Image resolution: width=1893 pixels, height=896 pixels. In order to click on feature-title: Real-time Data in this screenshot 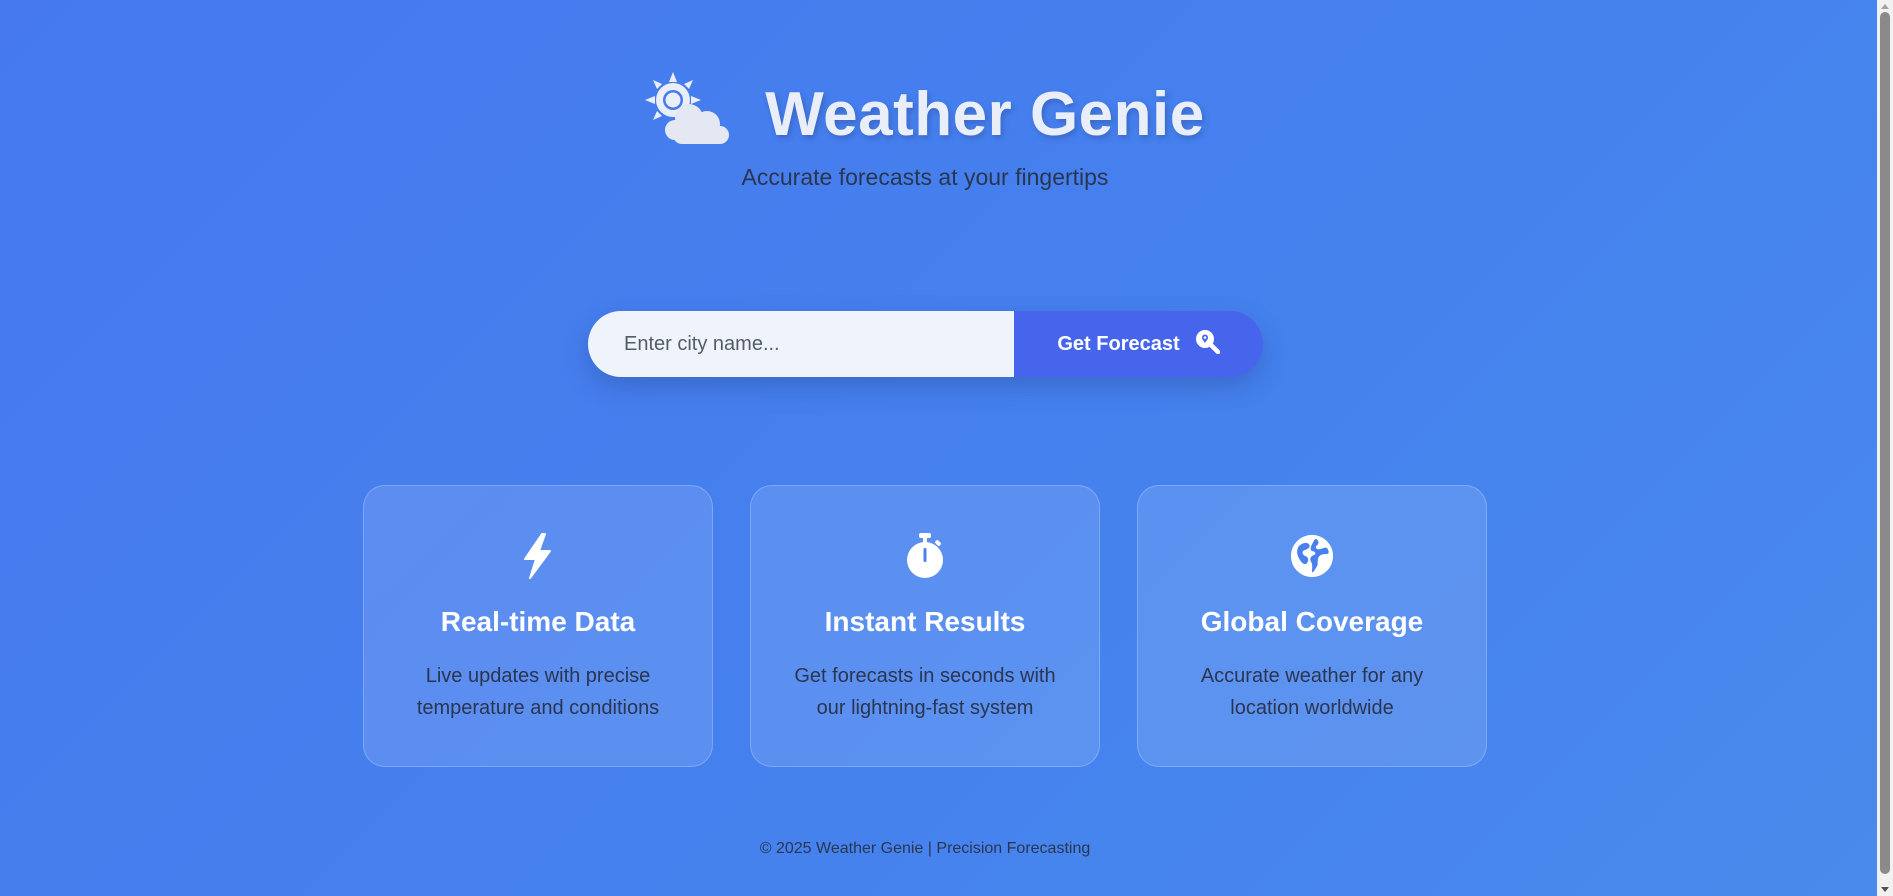, I will do `click(538, 621)`.